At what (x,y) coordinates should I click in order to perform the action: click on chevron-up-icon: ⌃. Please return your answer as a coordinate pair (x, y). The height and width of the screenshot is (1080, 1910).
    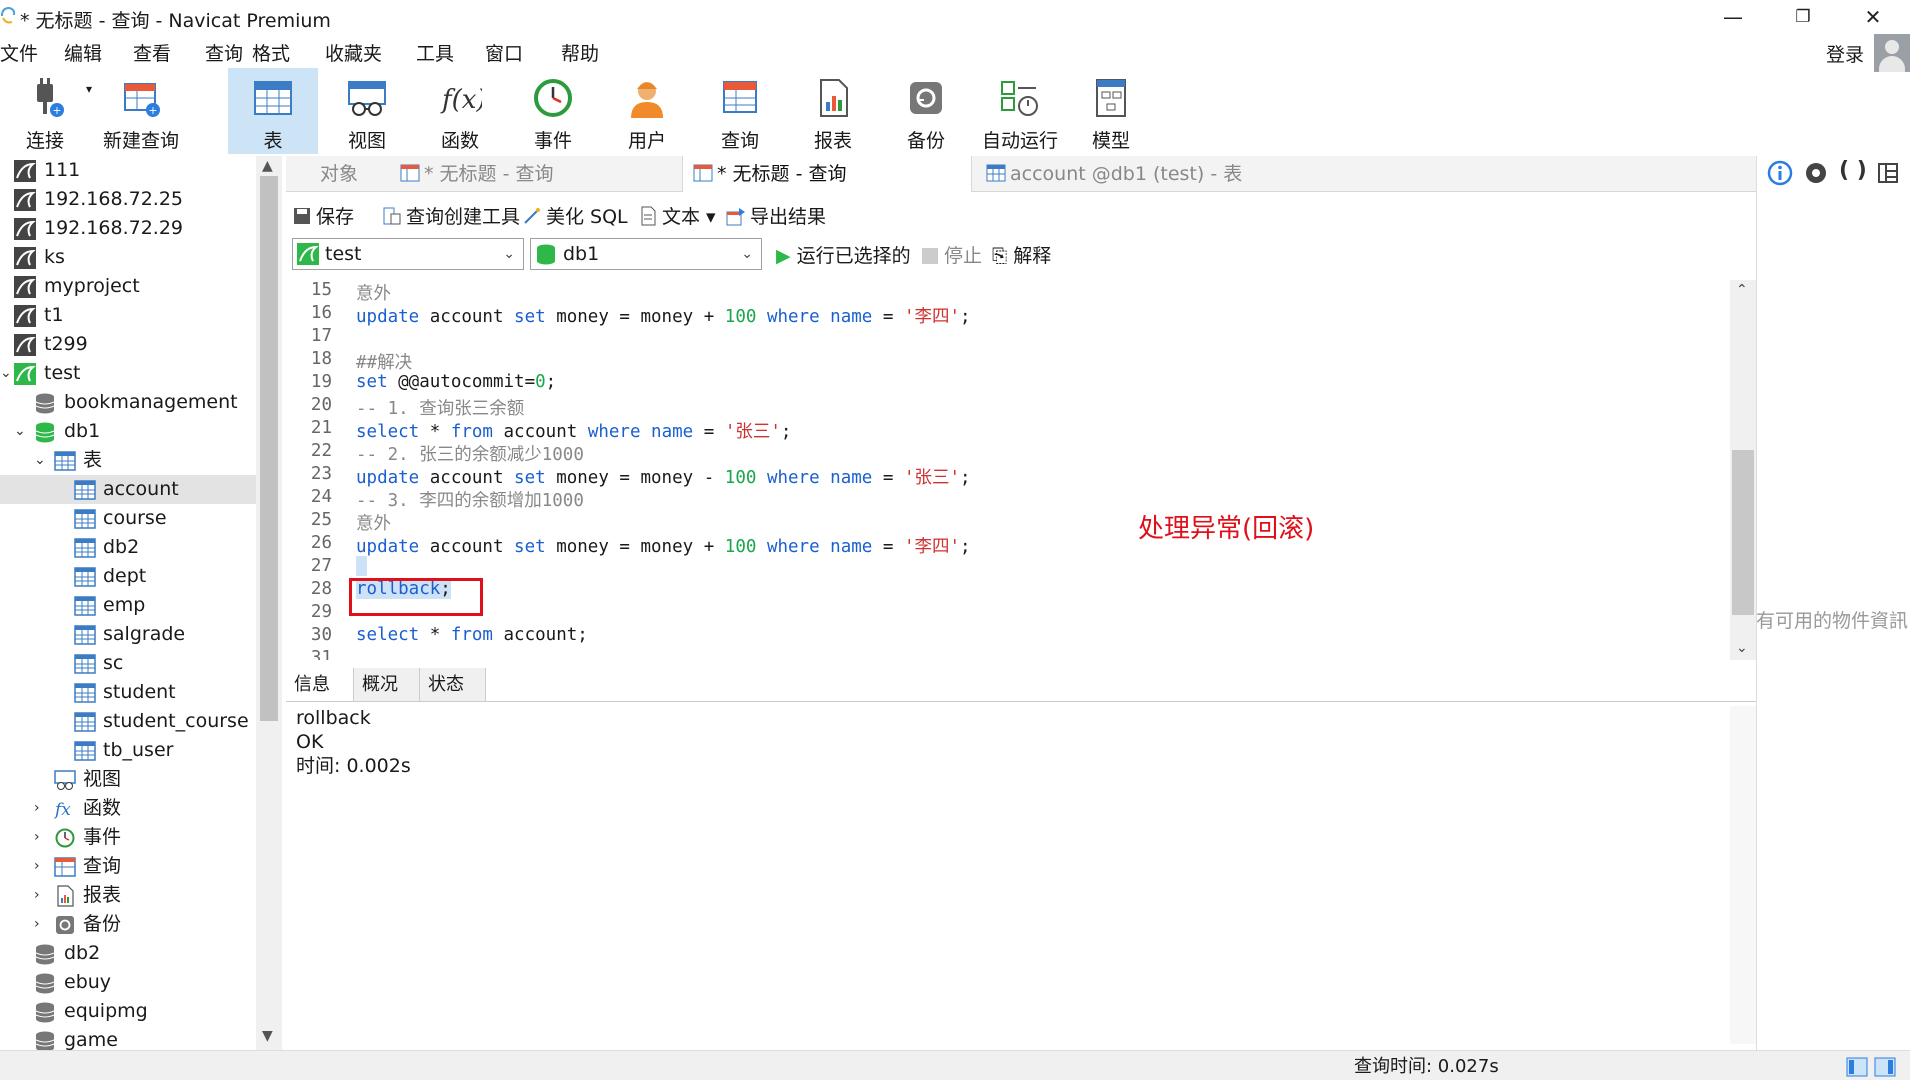
    Looking at the image, I should click on (1742, 290).